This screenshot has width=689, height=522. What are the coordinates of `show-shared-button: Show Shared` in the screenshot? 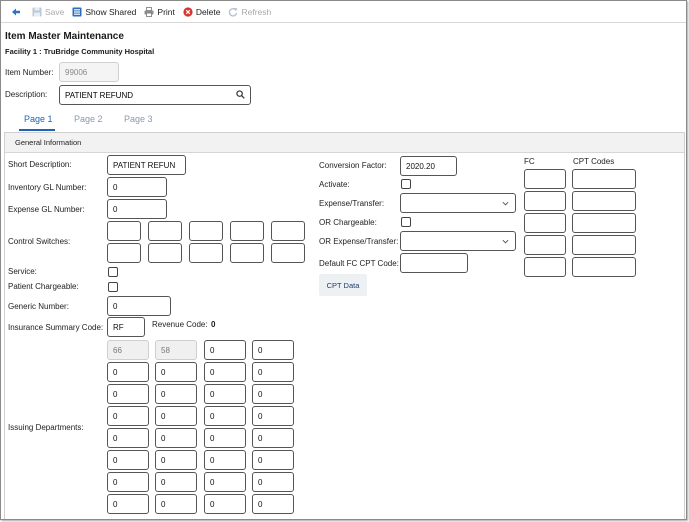 It's located at (104, 12).